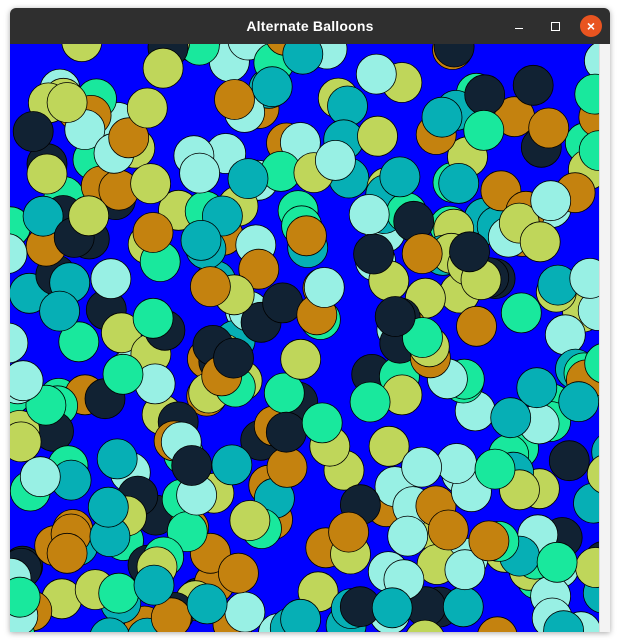 The width and height of the screenshot is (620, 640). I want to click on window-controls: ×, so click(555, 26).